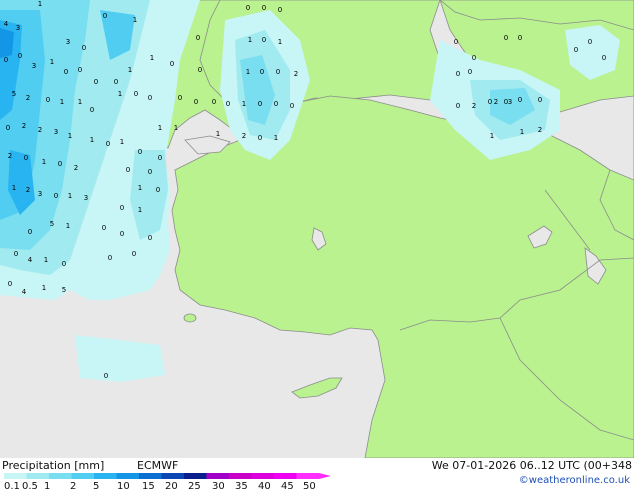 The height and width of the screenshot is (490, 634). Describe the element at coordinates (194, 485) in the screenshot. I see `color-scale-label: 25` at that location.